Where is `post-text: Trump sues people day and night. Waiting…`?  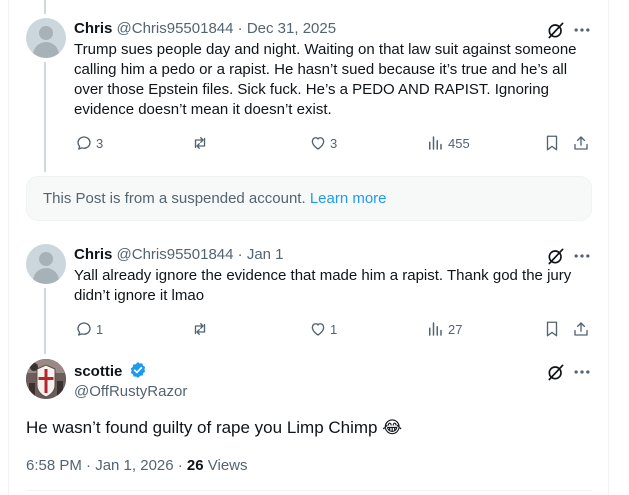
post-text: Trump sues people day and night. Waiting… is located at coordinates (325, 79).